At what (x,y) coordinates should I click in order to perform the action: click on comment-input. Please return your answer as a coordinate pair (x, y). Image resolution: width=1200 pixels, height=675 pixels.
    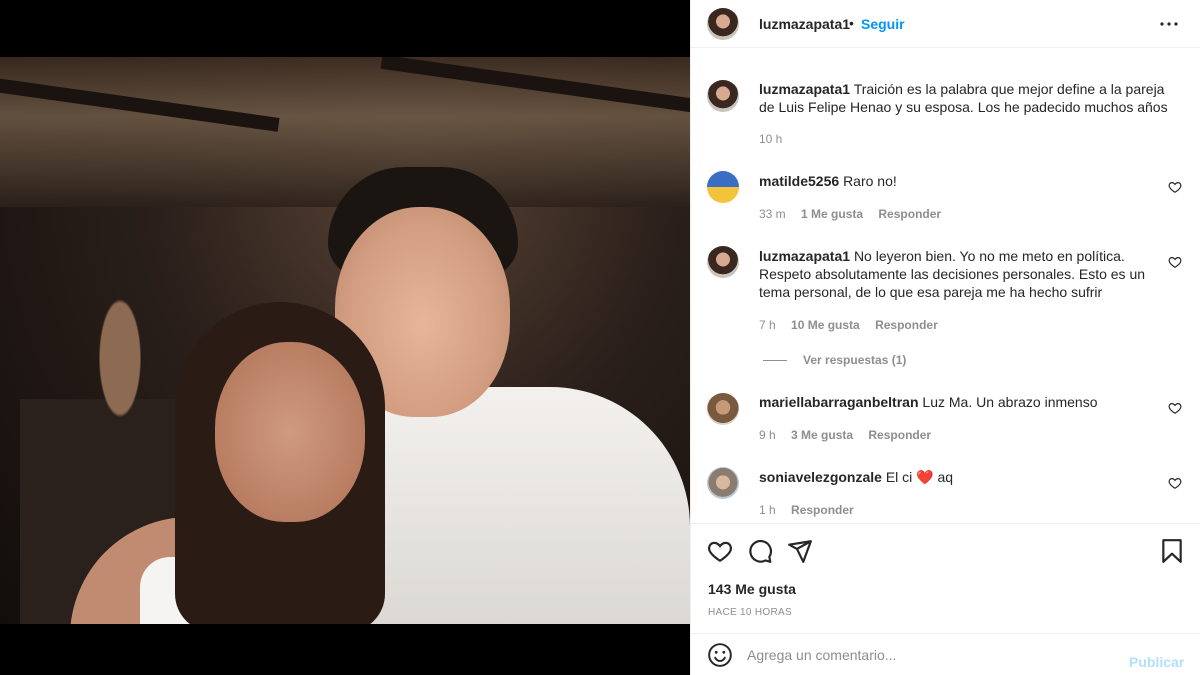
    Looking at the image, I should click on (932, 655).